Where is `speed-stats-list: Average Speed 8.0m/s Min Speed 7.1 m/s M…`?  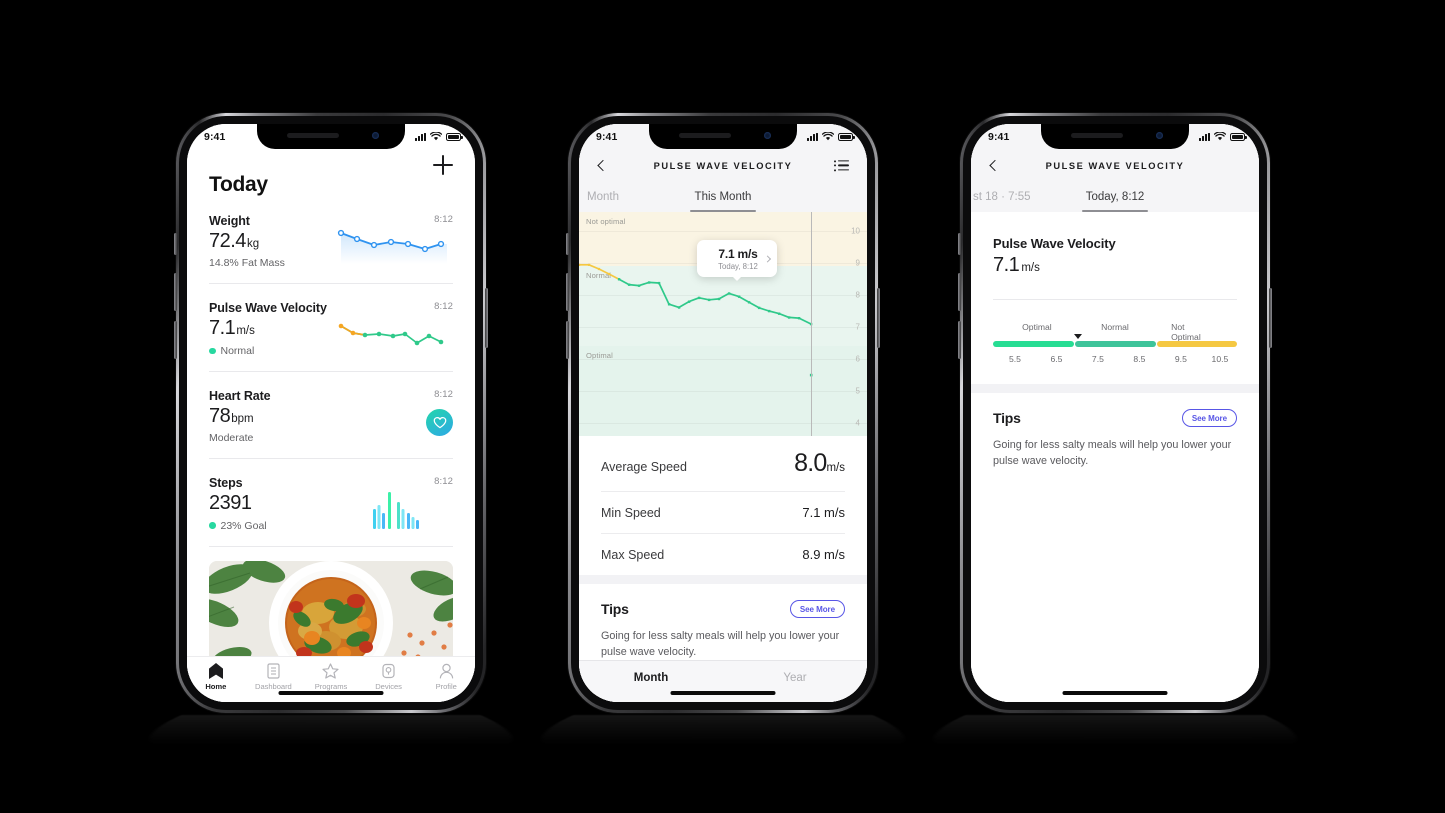
speed-stats-list: Average Speed 8.0m/s Min Speed 7.1 m/s M… is located at coordinates (723, 505).